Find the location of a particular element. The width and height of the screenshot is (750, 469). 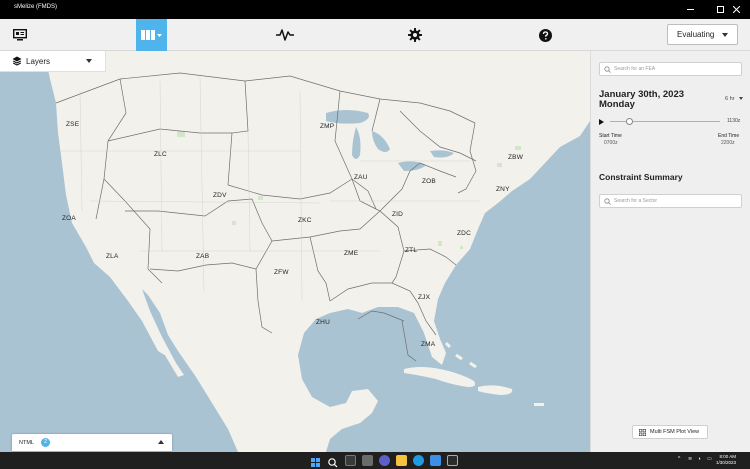

land-cuba is located at coordinates (440, 377).